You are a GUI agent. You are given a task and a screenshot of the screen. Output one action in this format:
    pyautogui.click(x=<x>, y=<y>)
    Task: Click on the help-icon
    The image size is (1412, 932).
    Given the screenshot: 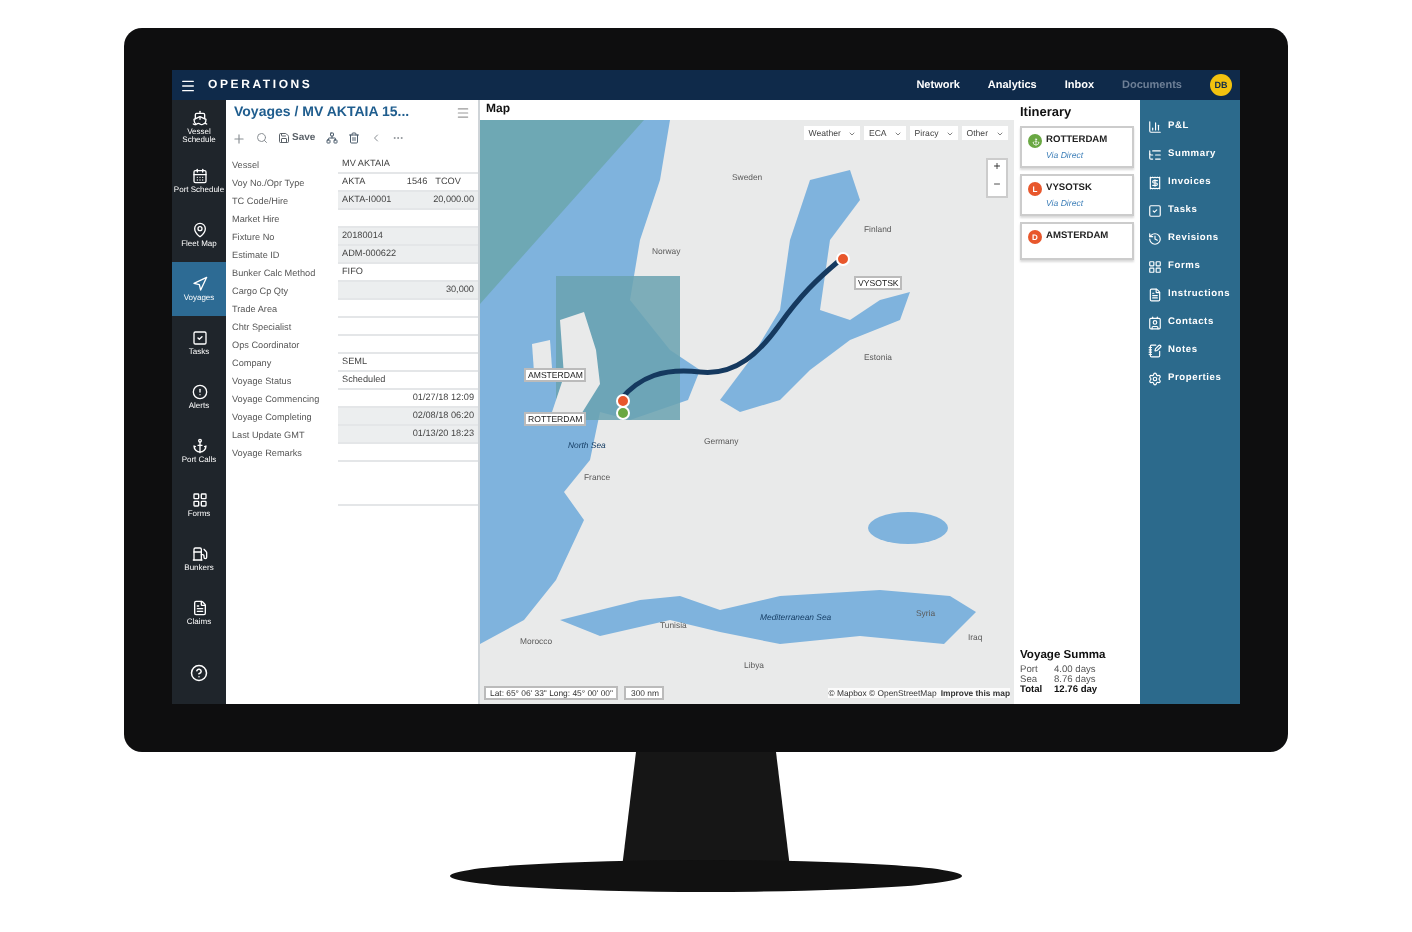 What is the action you would take?
    pyautogui.click(x=199, y=672)
    